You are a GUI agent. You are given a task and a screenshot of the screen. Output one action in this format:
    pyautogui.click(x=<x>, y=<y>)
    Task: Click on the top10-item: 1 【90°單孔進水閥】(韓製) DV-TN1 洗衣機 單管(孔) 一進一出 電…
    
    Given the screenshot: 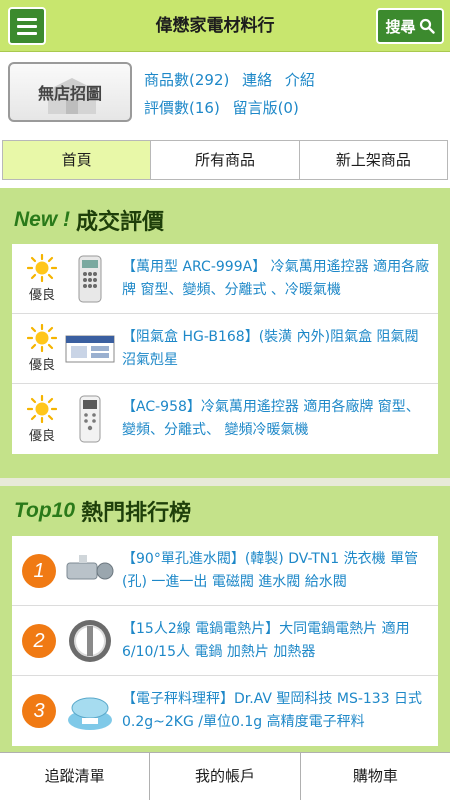 What is the action you would take?
    pyautogui.click(x=225, y=571)
    